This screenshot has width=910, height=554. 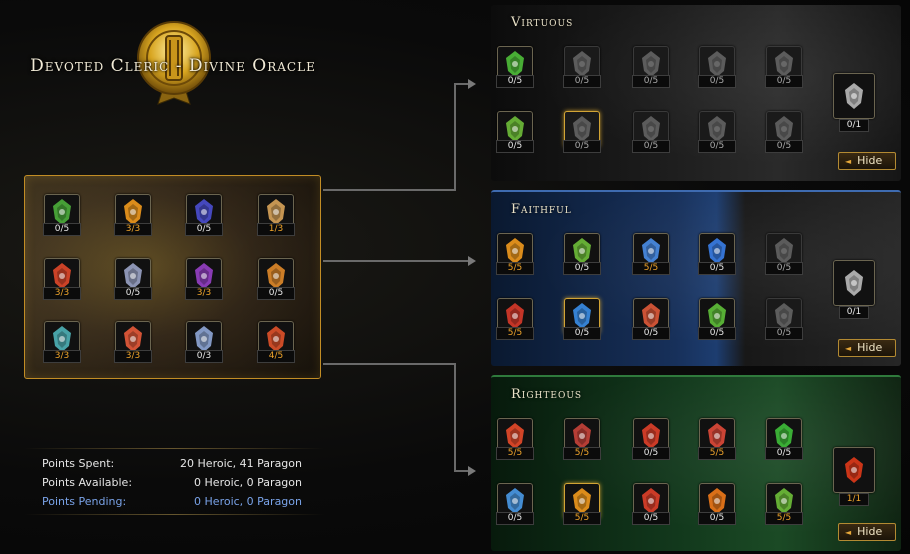 What do you see at coordinates (854, 470) in the screenshot?
I see `inferno-icon` at bounding box center [854, 470].